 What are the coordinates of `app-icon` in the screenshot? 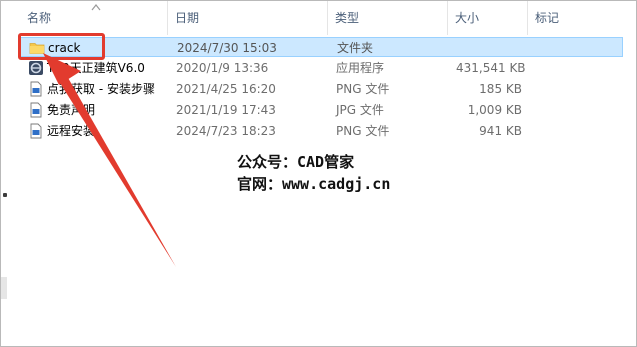 It's located at (36, 68).